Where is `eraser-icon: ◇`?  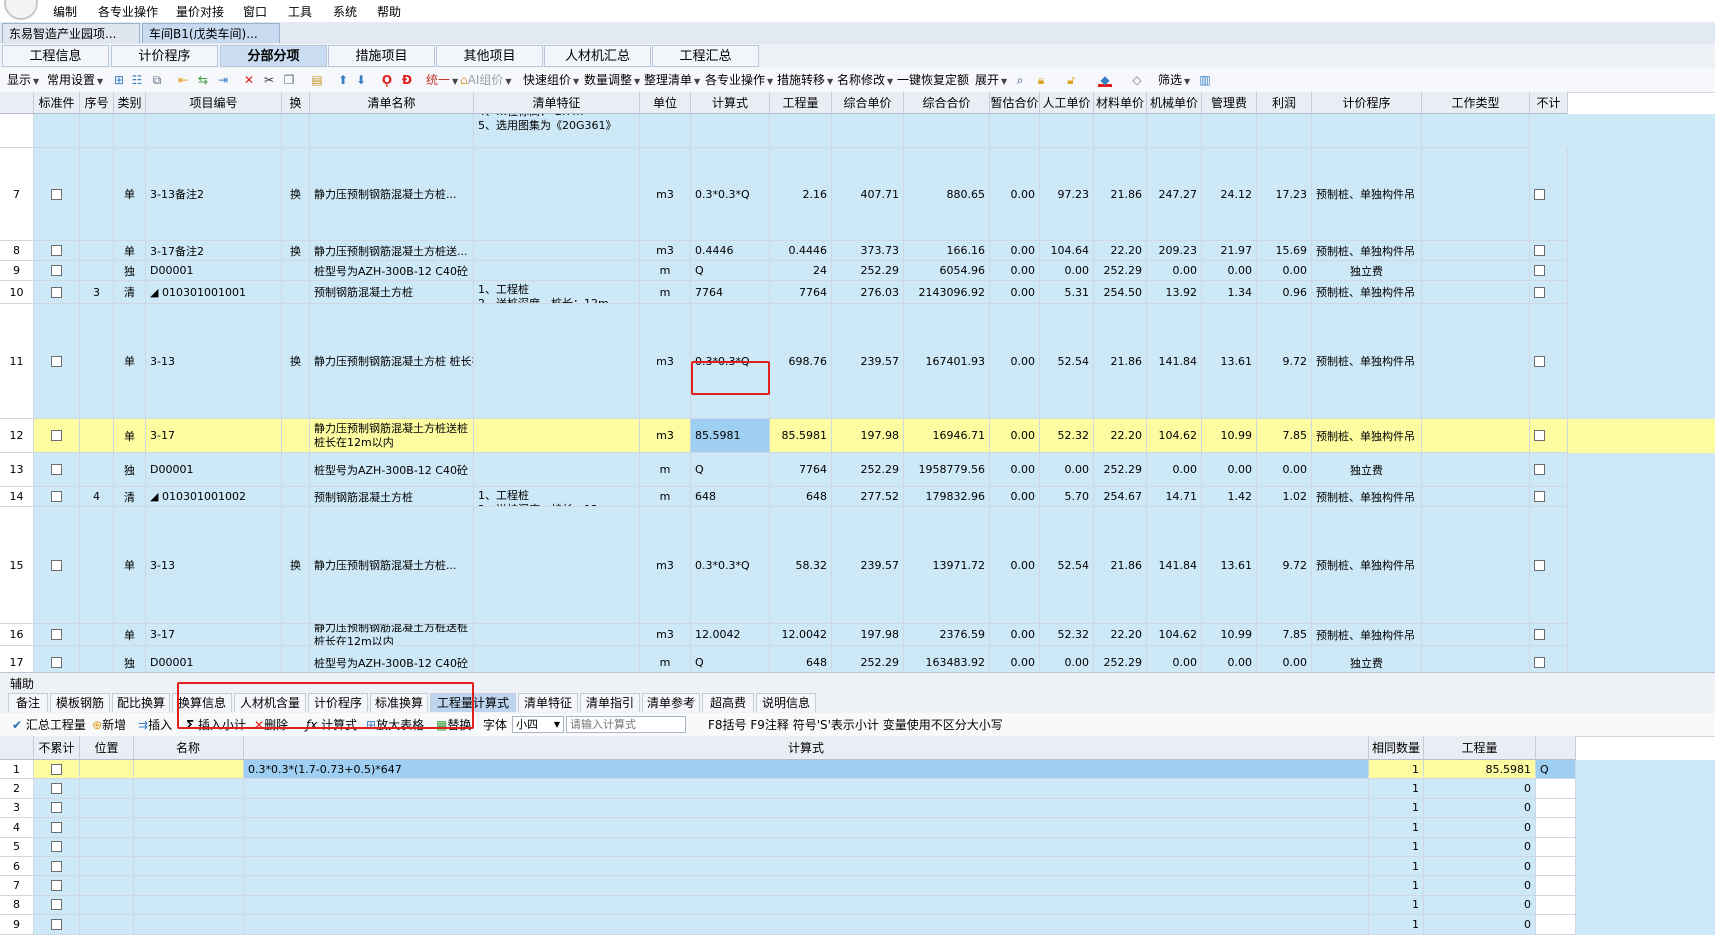 eraser-icon: ◇ is located at coordinates (1137, 80).